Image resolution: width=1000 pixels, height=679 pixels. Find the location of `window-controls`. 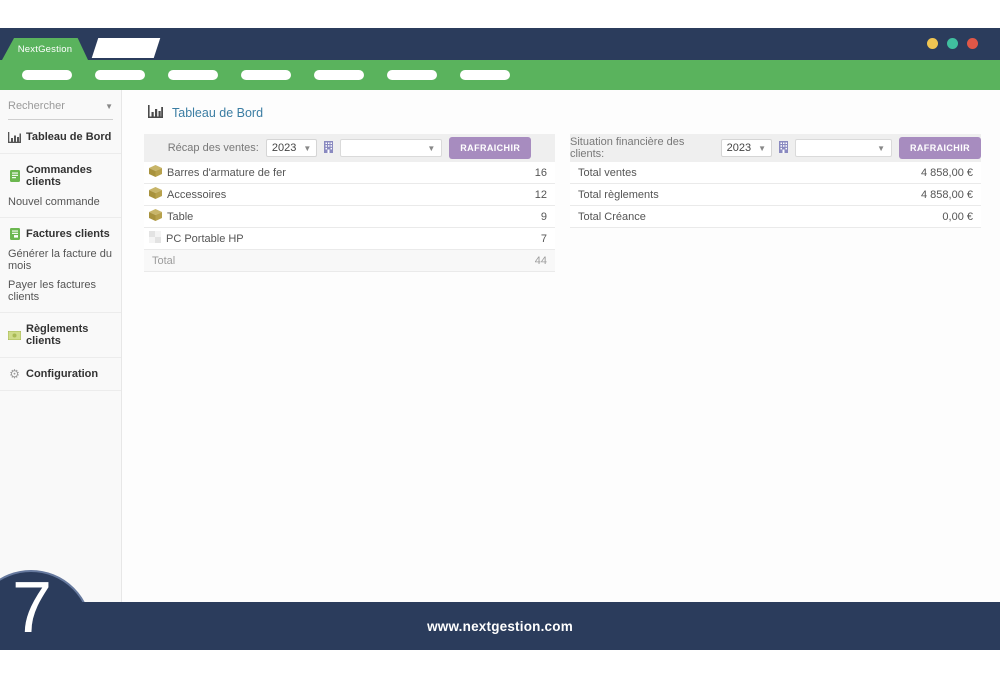

window-controls is located at coordinates (952, 43).